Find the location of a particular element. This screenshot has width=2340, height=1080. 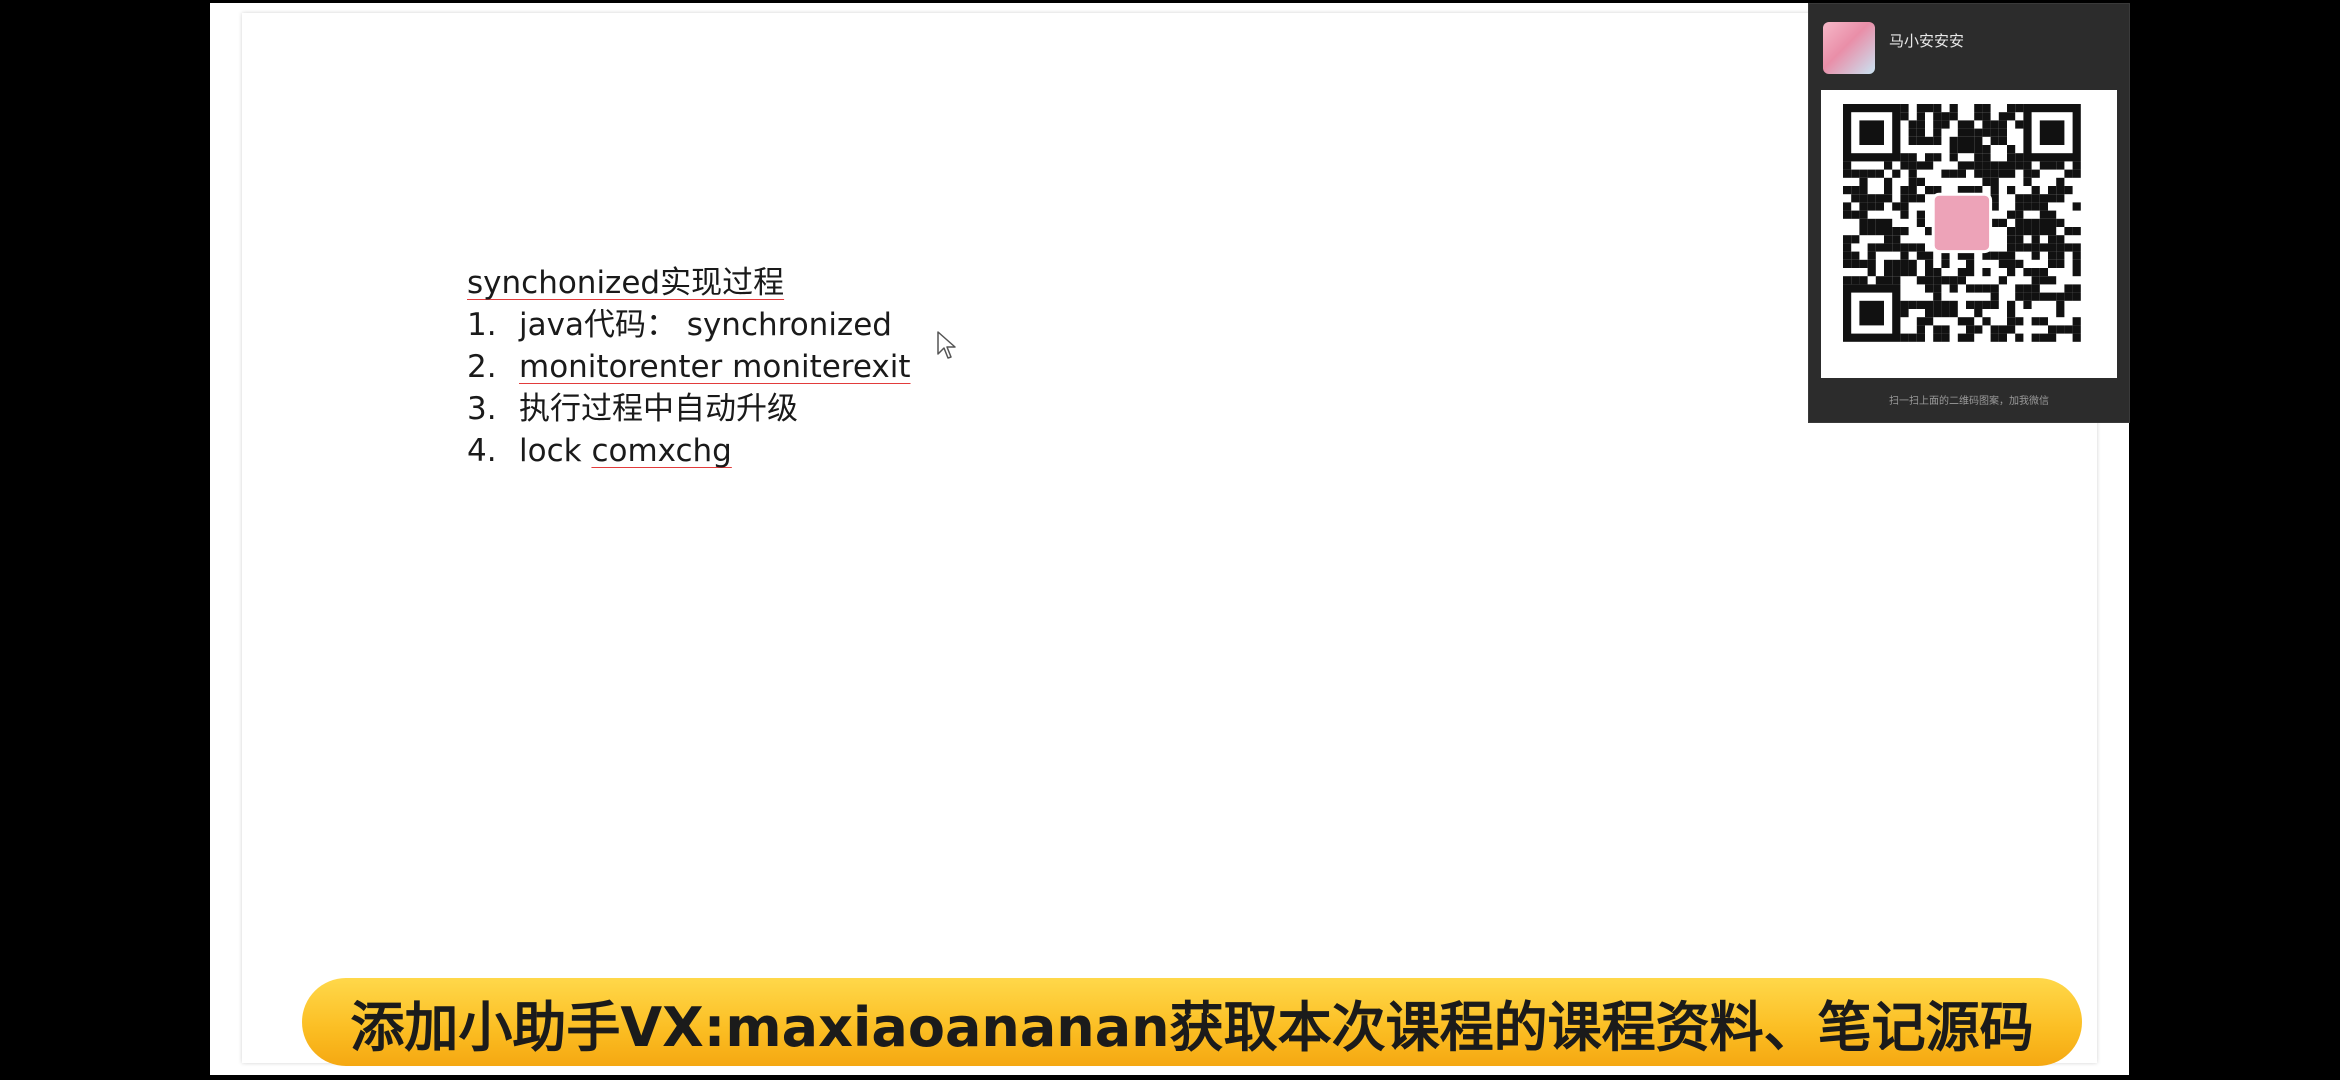

qr-caption: 扫一扫上面的二维码图案，加我微信 is located at coordinates (1969, 401).